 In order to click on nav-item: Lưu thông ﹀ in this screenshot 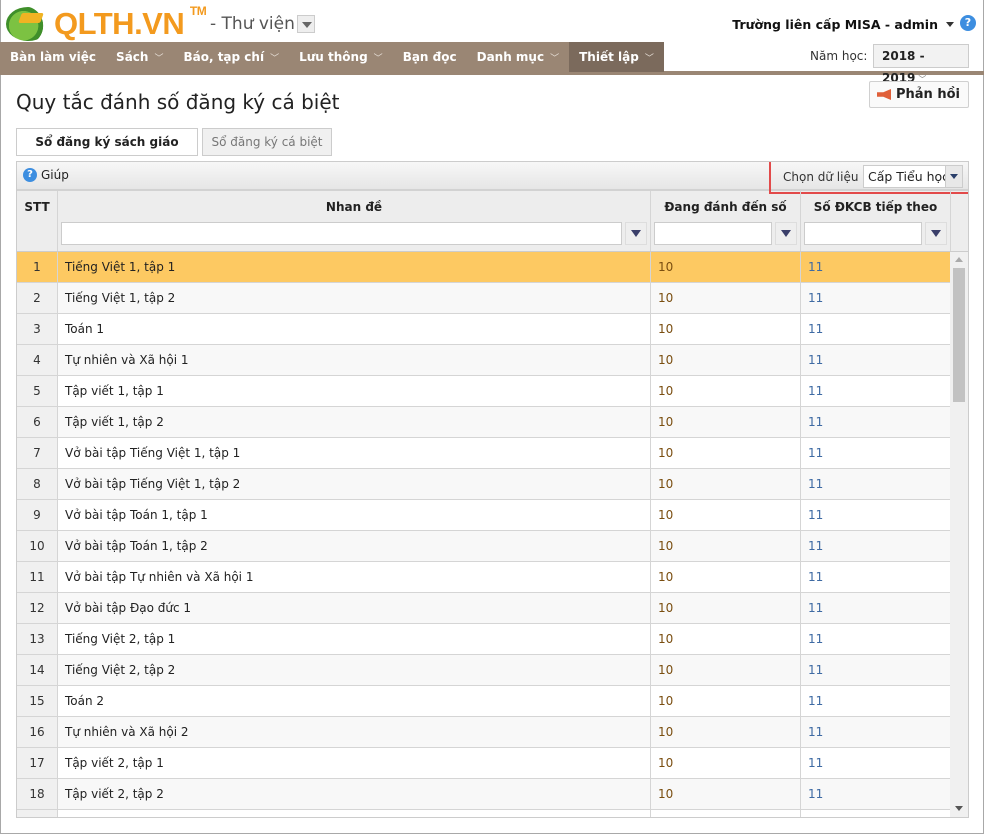, I will do `click(341, 57)`.